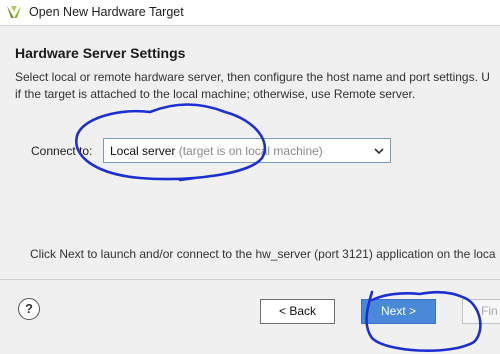  Describe the element at coordinates (250, 279) in the screenshot. I see `footer-divider` at that location.